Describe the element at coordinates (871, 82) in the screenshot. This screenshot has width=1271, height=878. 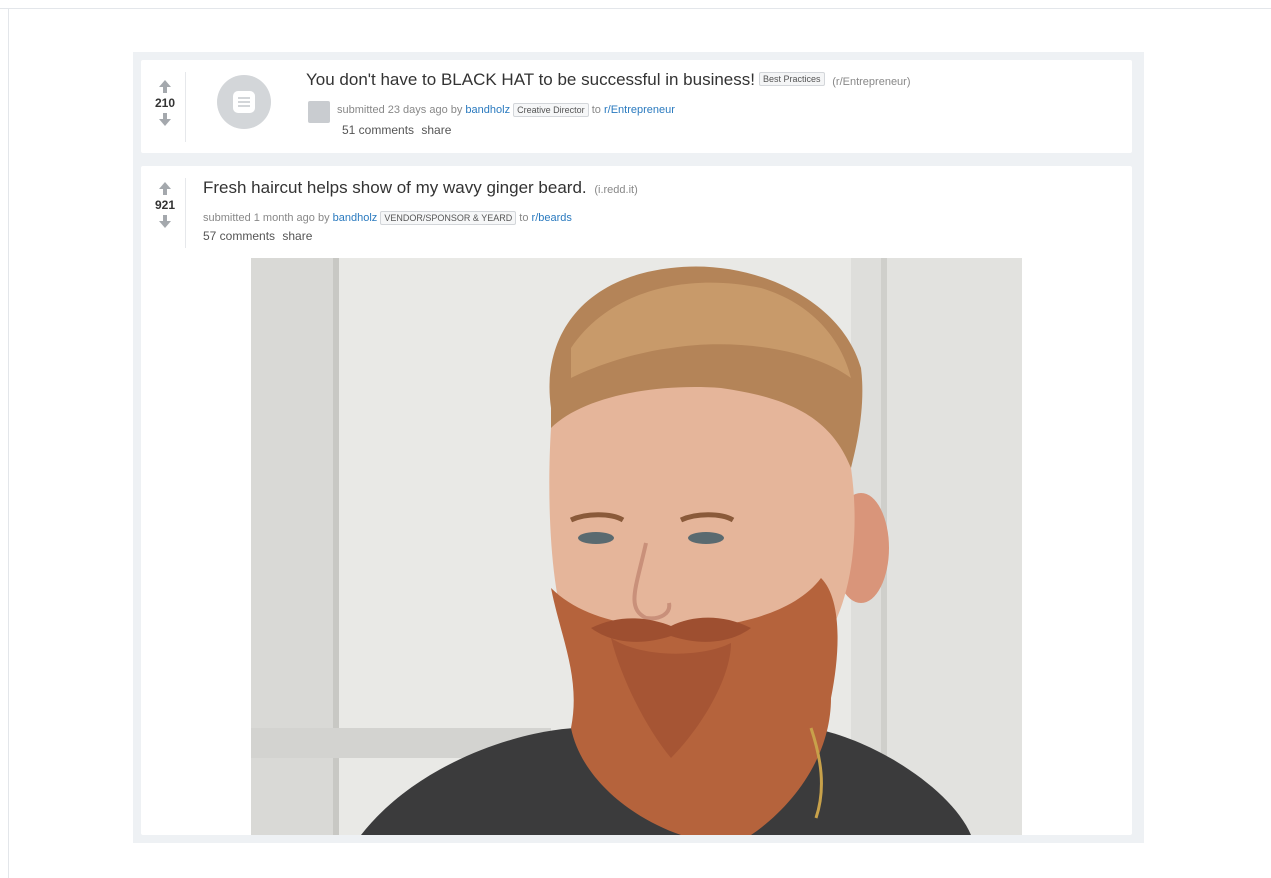
I see `post-domain: (r/Entrepreneur)` at that location.